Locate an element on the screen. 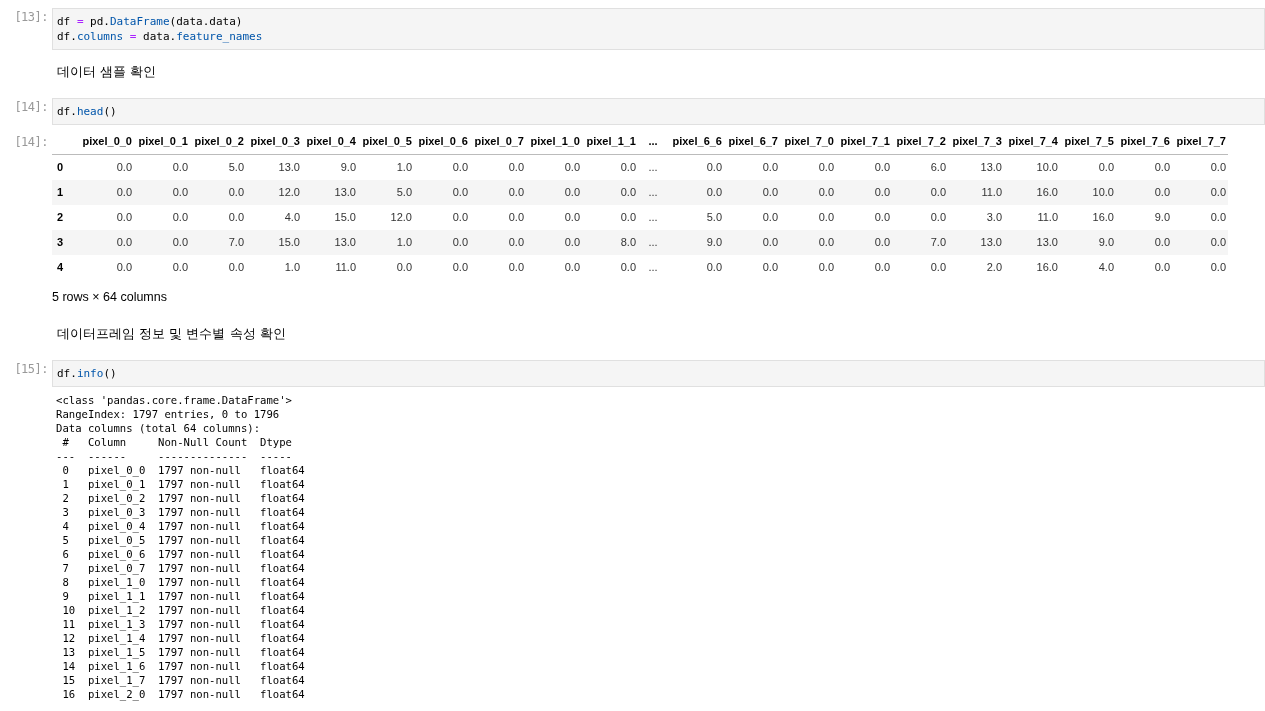 This screenshot has height=711, width=1265. output-line: 5 pixel_0_5 1797 non-null float64 is located at coordinates (183, 539).